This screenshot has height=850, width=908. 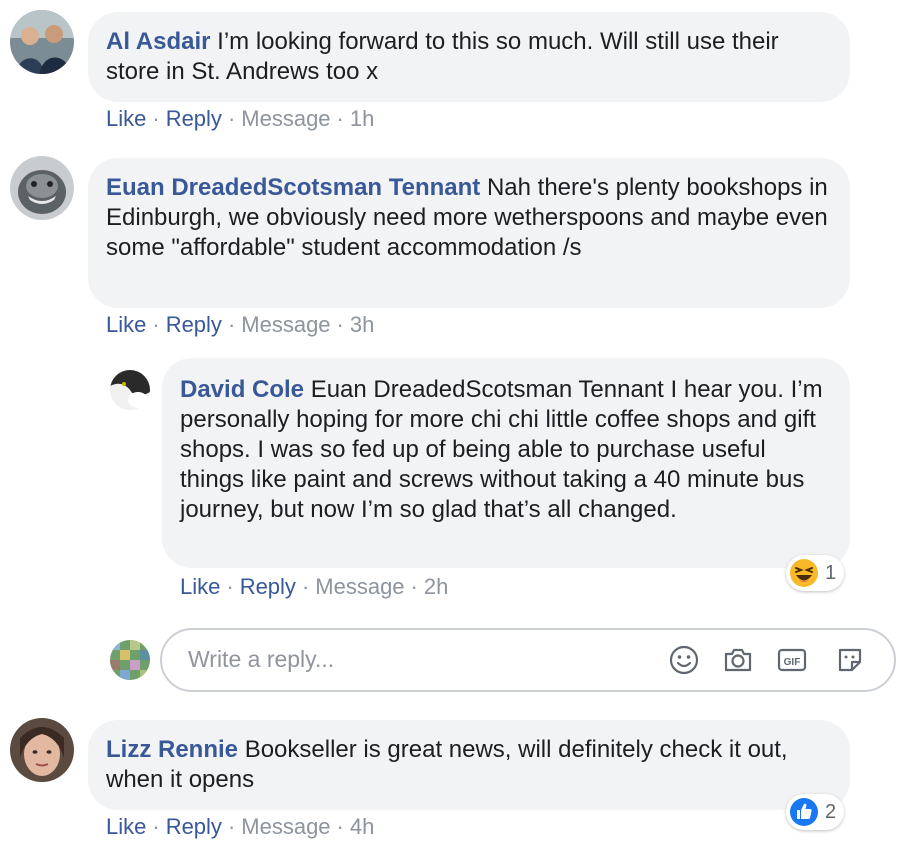 What do you see at coordinates (242, 389) in the screenshot?
I see `comment-author: David Cole` at bounding box center [242, 389].